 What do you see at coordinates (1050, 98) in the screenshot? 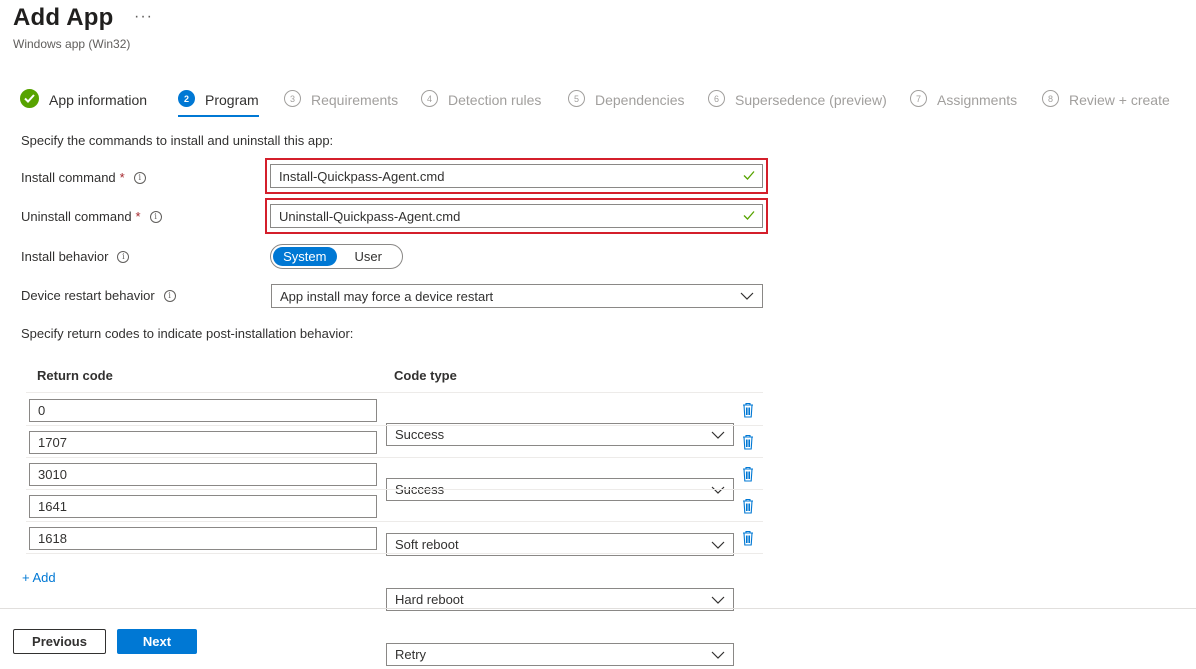
I see `step-number: 8` at bounding box center [1050, 98].